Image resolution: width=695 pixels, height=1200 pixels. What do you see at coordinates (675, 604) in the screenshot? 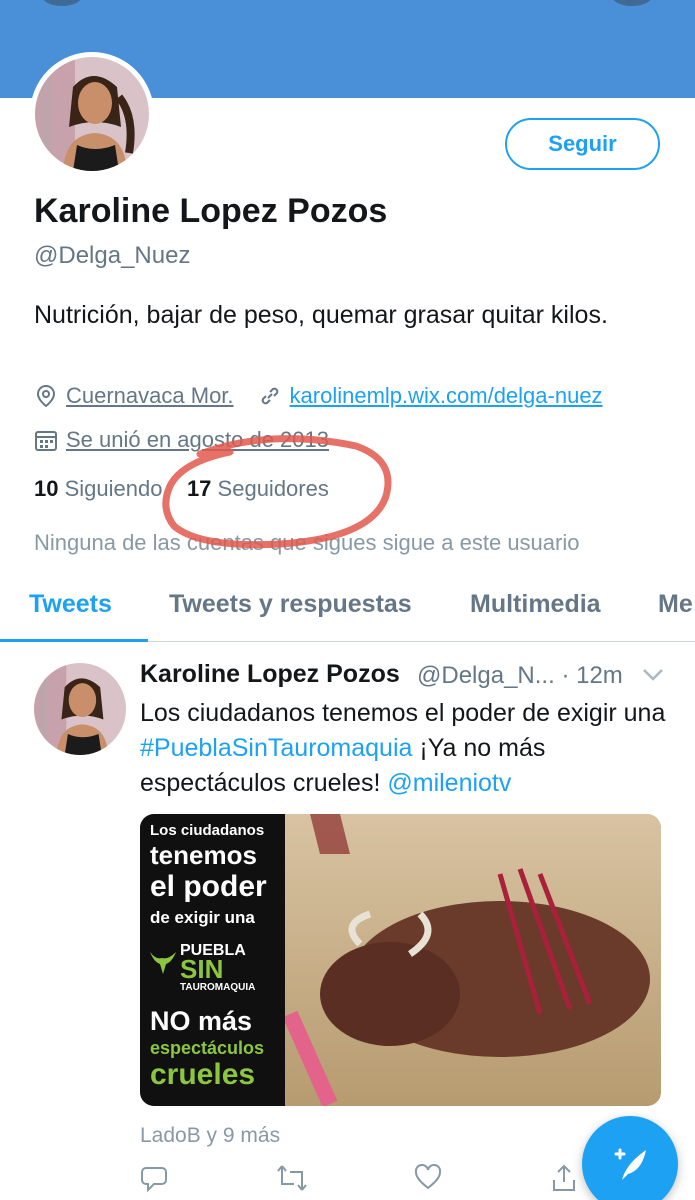
I see `tab-likes: Me` at bounding box center [675, 604].